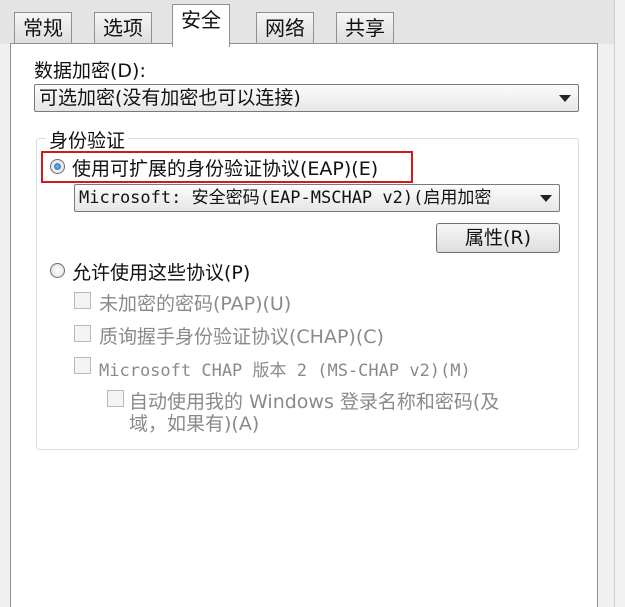  Describe the element at coordinates (285, 371) in the screenshot. I see `mschap-v2-label: Microsoft CHAP 版本 2 (MS-CHAP v2)(M)` at that location.